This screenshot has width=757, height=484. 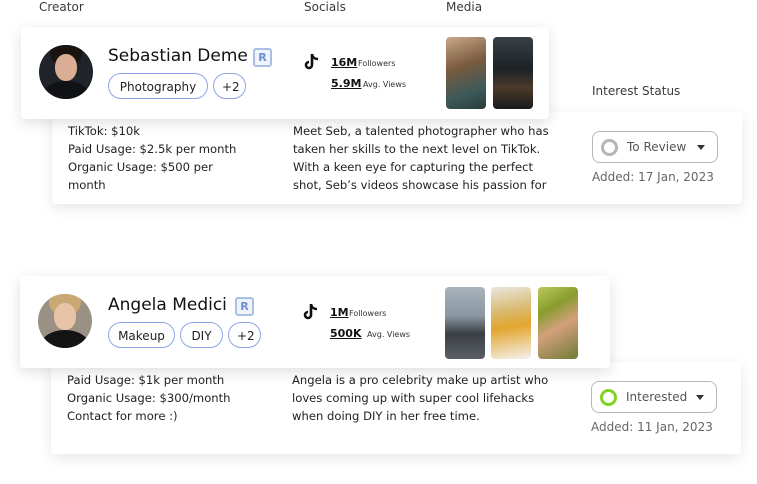 I want to click on rate-line: Paid Usage: $2.5k per month, so click(x=152, y=149).